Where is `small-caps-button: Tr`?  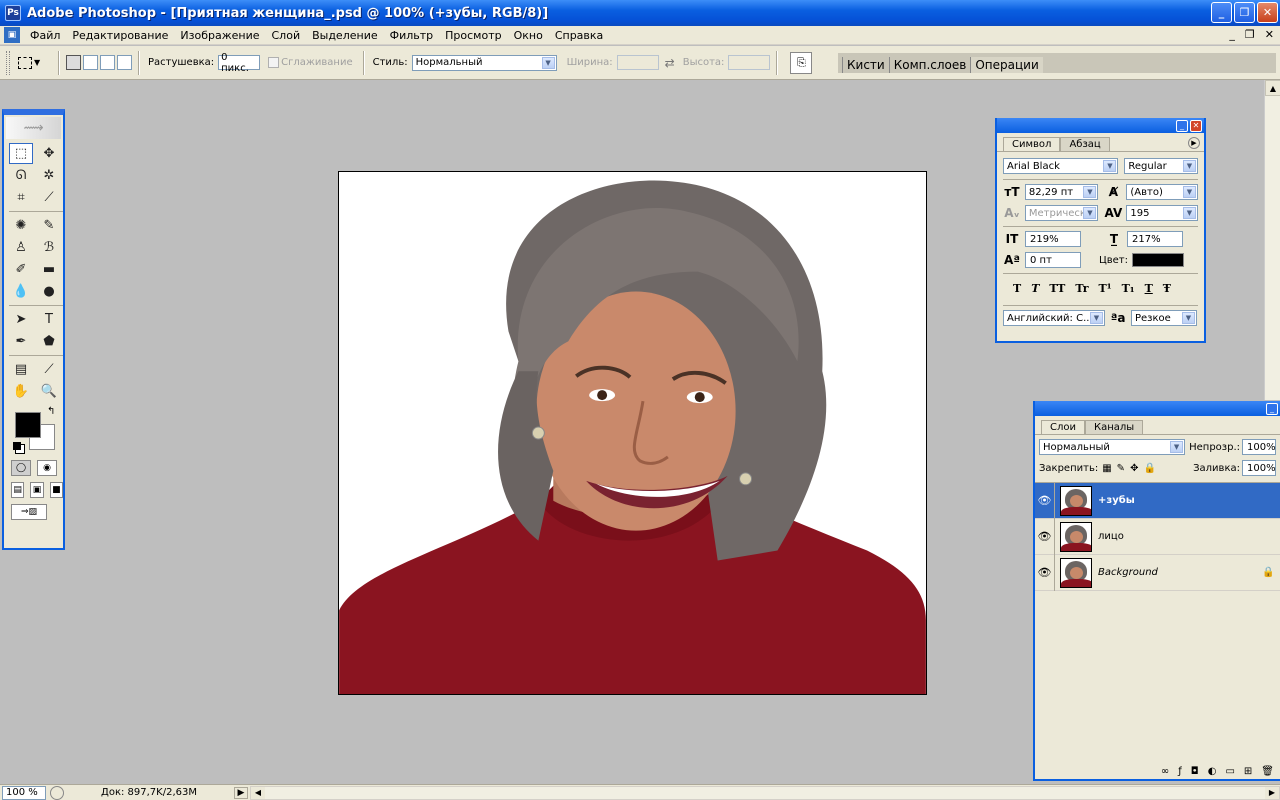 small-caps-button: Tr is located at coordinates (1081, 288).